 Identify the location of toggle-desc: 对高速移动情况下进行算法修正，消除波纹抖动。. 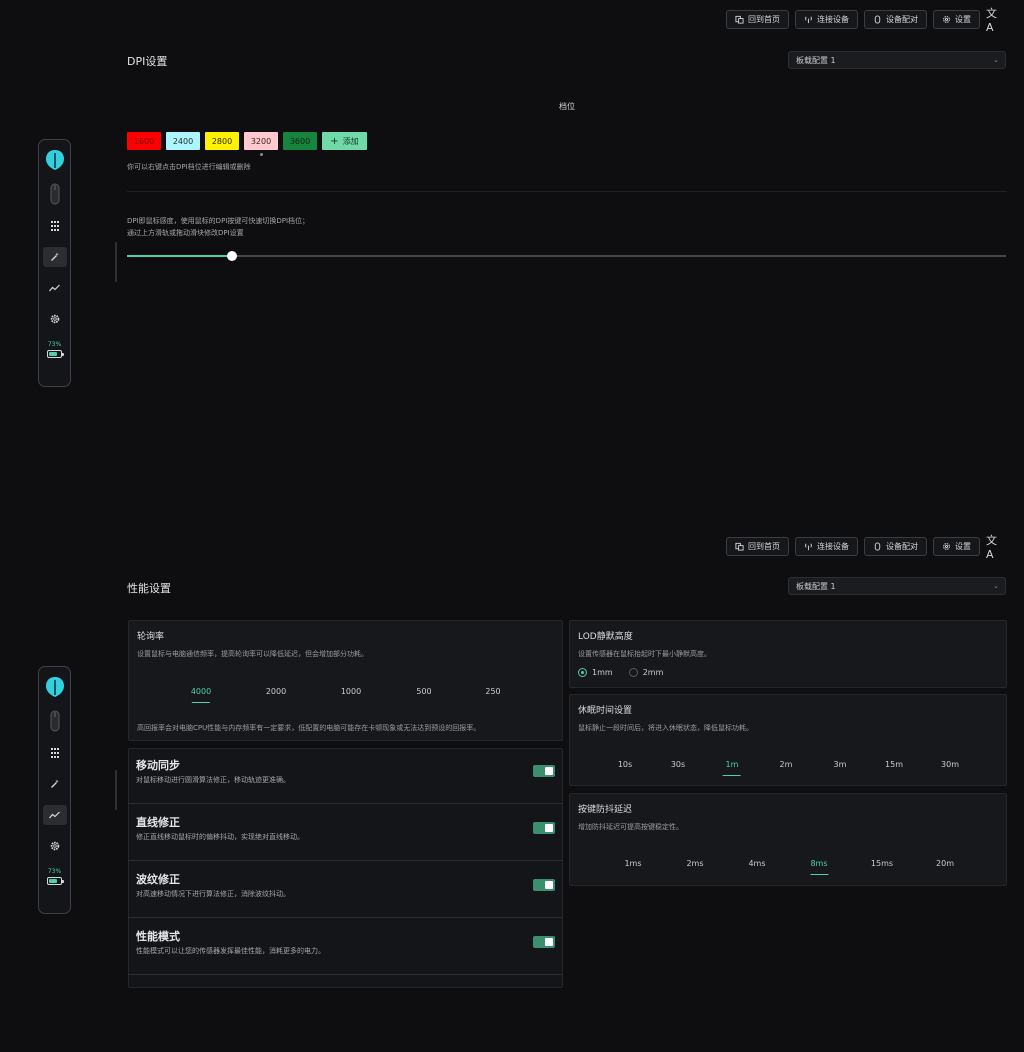
(213, 894).